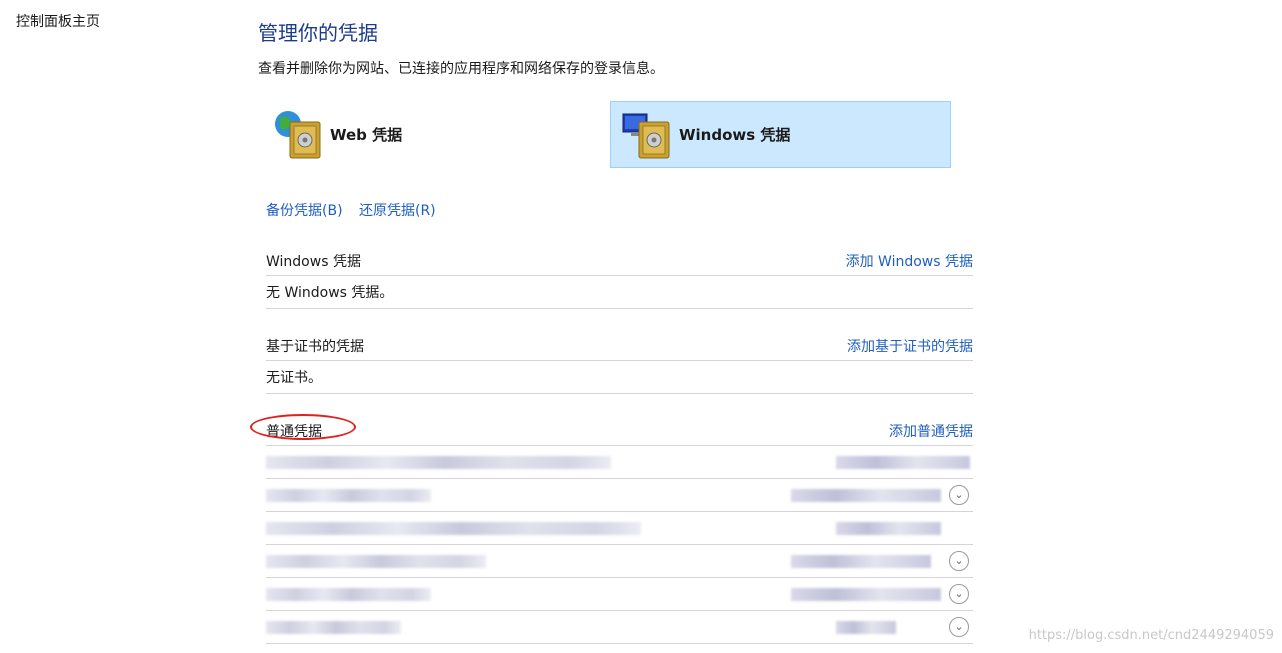 The width and height of the screenshot is (1282, 653). I want to click on backup-credentials-link: 备份凭据(B), so click(304, 211).